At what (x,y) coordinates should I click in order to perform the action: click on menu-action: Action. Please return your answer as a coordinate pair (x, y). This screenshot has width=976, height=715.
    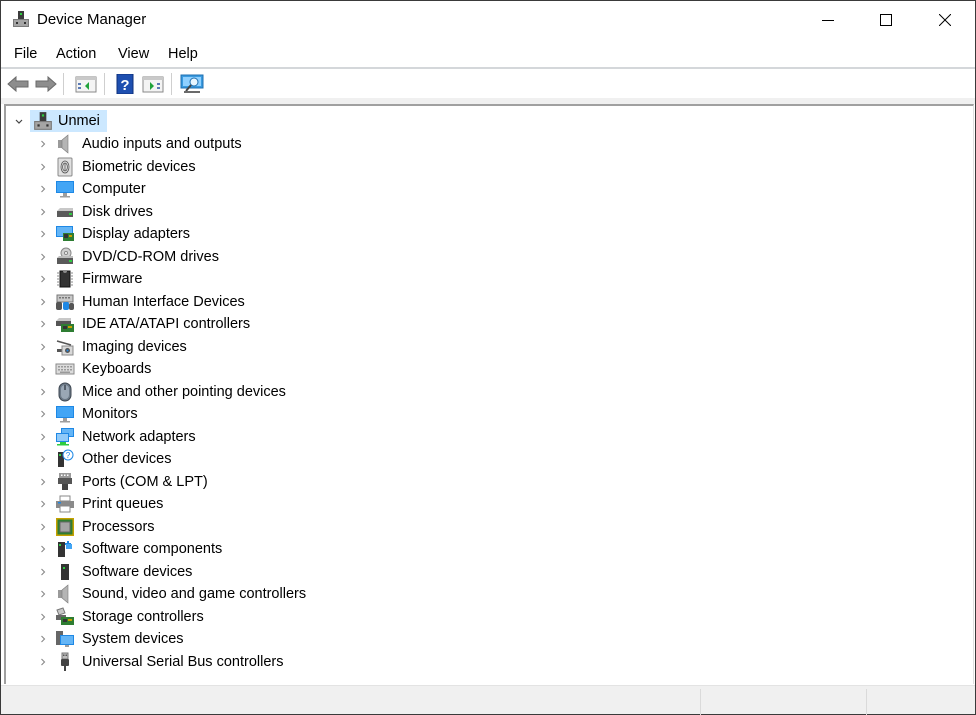
    Looking at the image, I should click on (76, 54).